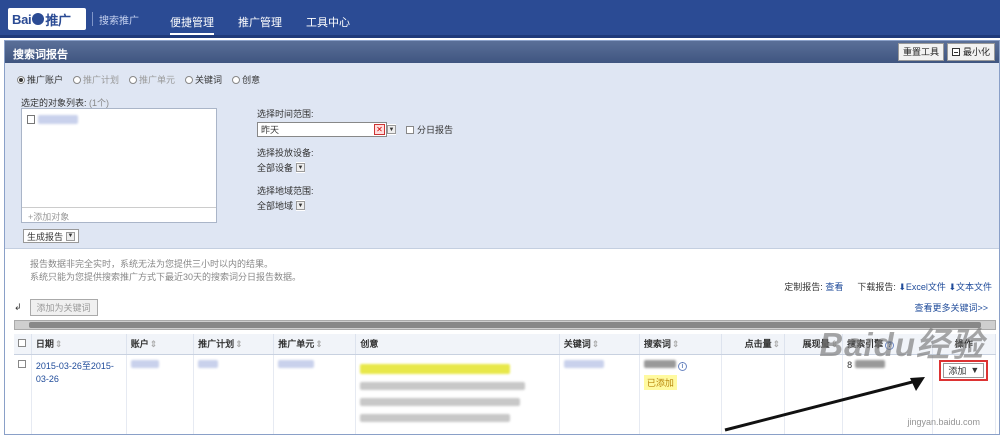 This screenshot has width=1000, height=435. I want to click on col-unit: 推广单元⇕, so click(315, 344).